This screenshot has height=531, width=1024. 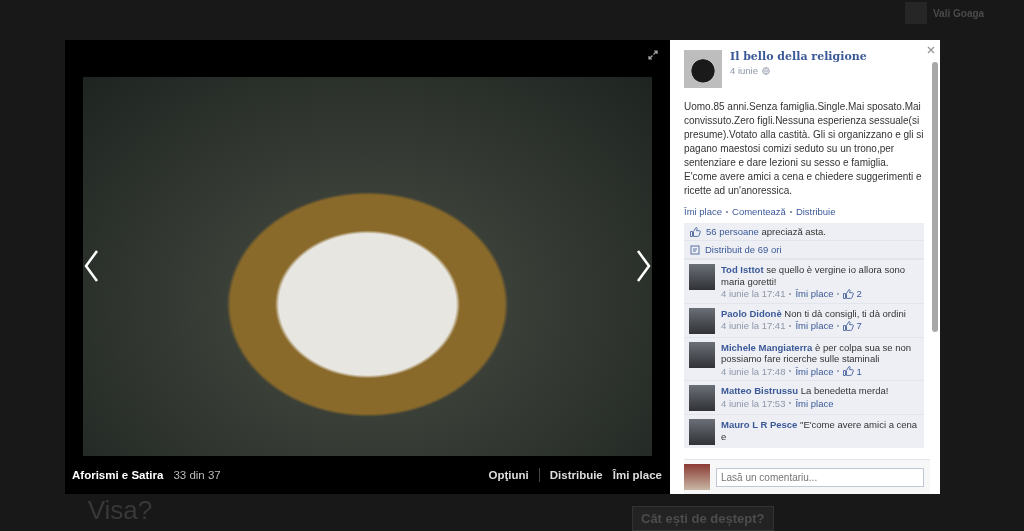 I want to click on comment-text: Michele Mangiaterra è per colpa sua se non possiamo fare ricerche sulle staminali, so click(x=817, y=353).